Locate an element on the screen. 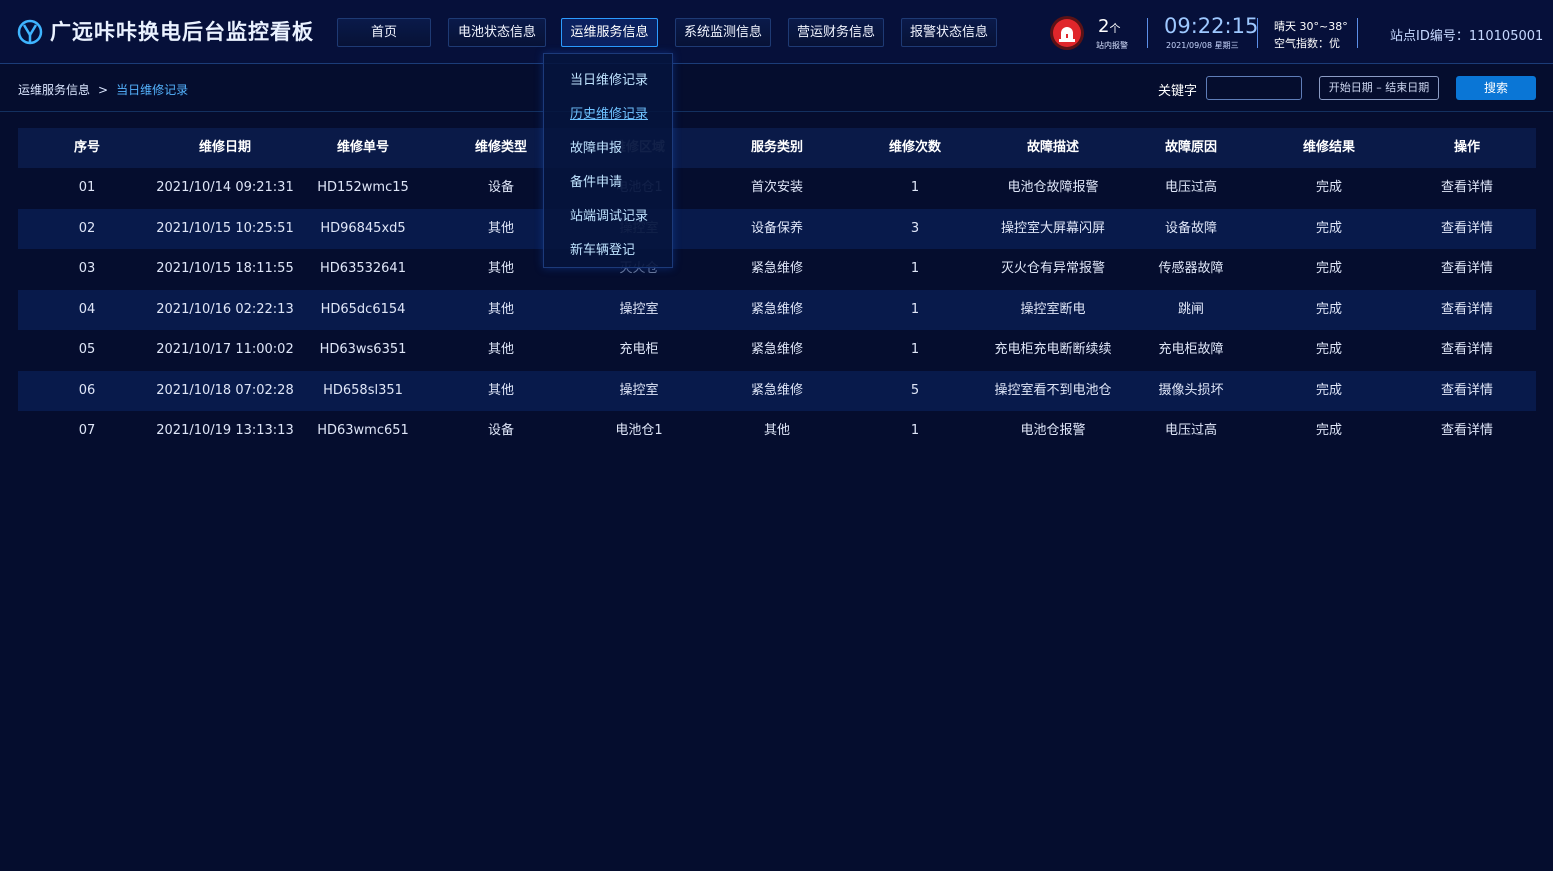 The height and width of the screenshot is (871, 1553). weather-text: 晴天 30°~38° is located at coordinates (1311, 26).